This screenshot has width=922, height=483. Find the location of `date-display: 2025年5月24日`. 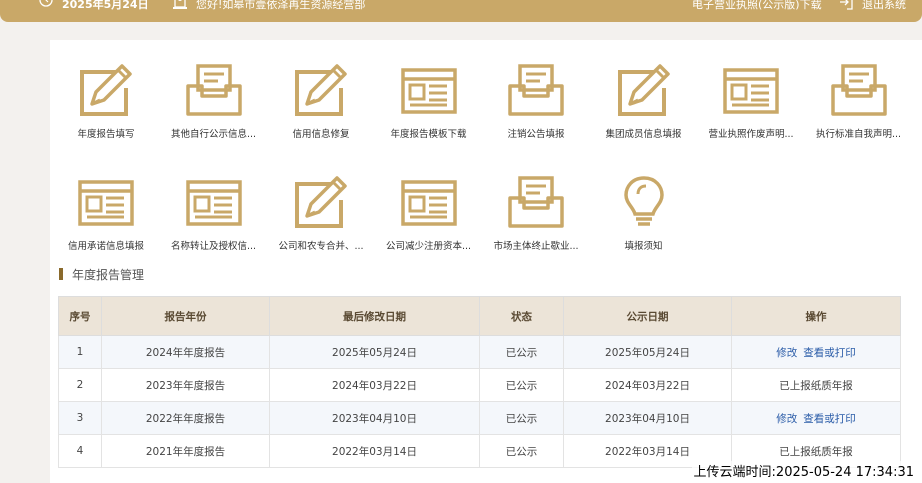

date-display: 2025年5月24日 is located at coordinates (93, 7).